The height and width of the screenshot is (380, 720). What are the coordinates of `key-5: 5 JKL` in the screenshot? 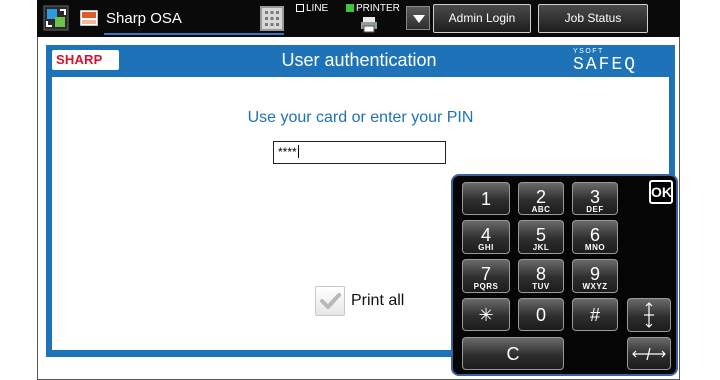 It's located at (541, 237).